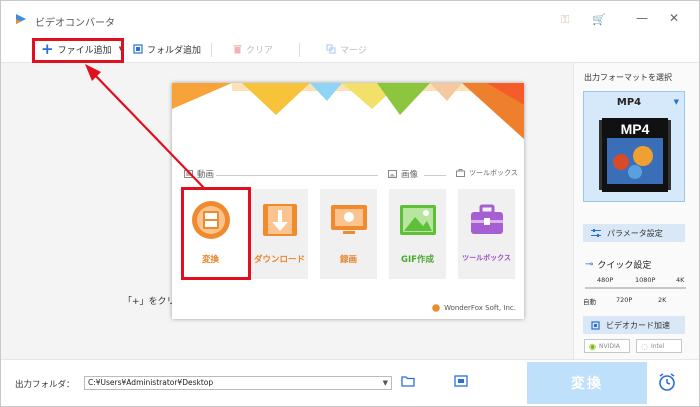  Describe the element at coordinates (635, 129) in the screenshot. I see `format-badge: MP4` at that location.